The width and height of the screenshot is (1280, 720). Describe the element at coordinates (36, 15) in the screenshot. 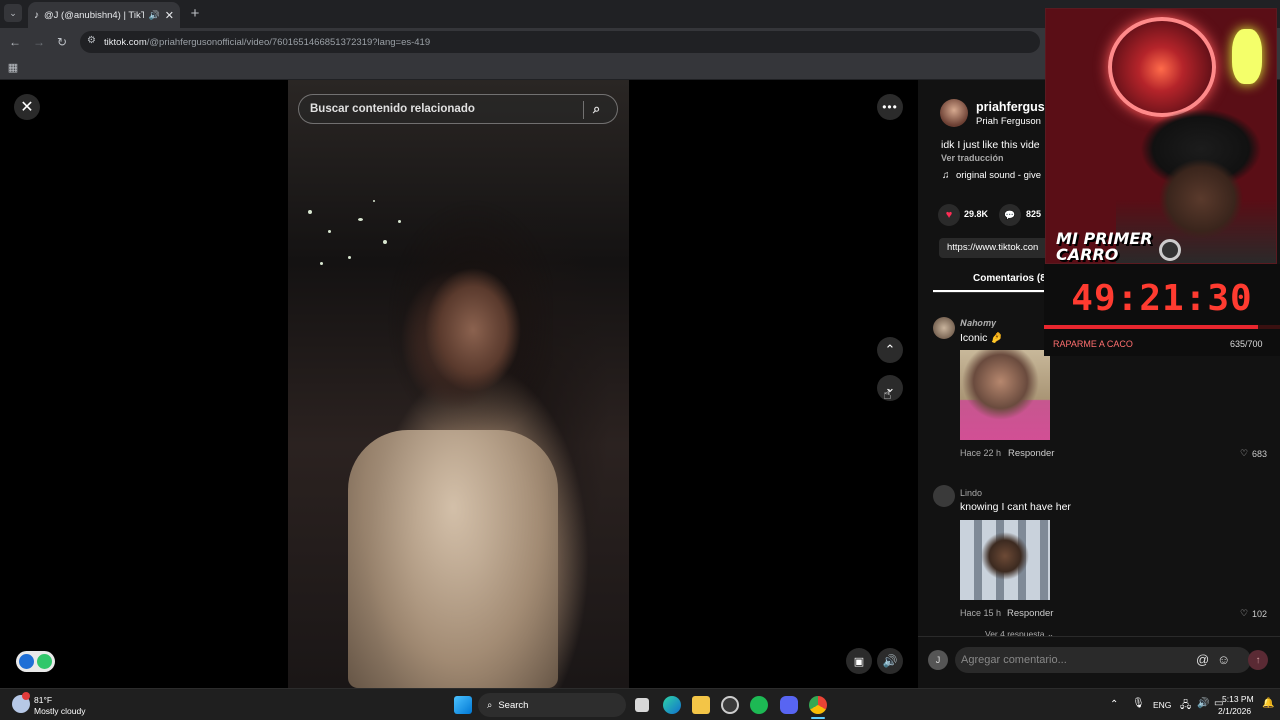

I see `tiktok-favicon-icon: ♪` at that location.